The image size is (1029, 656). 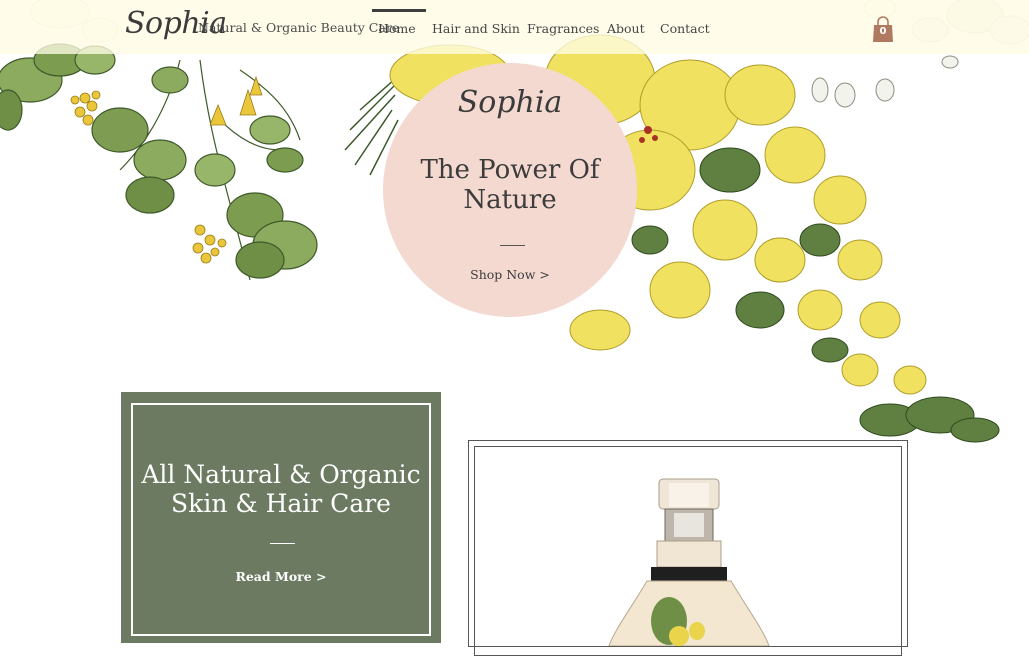 I want to click on shop-now-link: Shop Now >, so click(x=510, y=274).